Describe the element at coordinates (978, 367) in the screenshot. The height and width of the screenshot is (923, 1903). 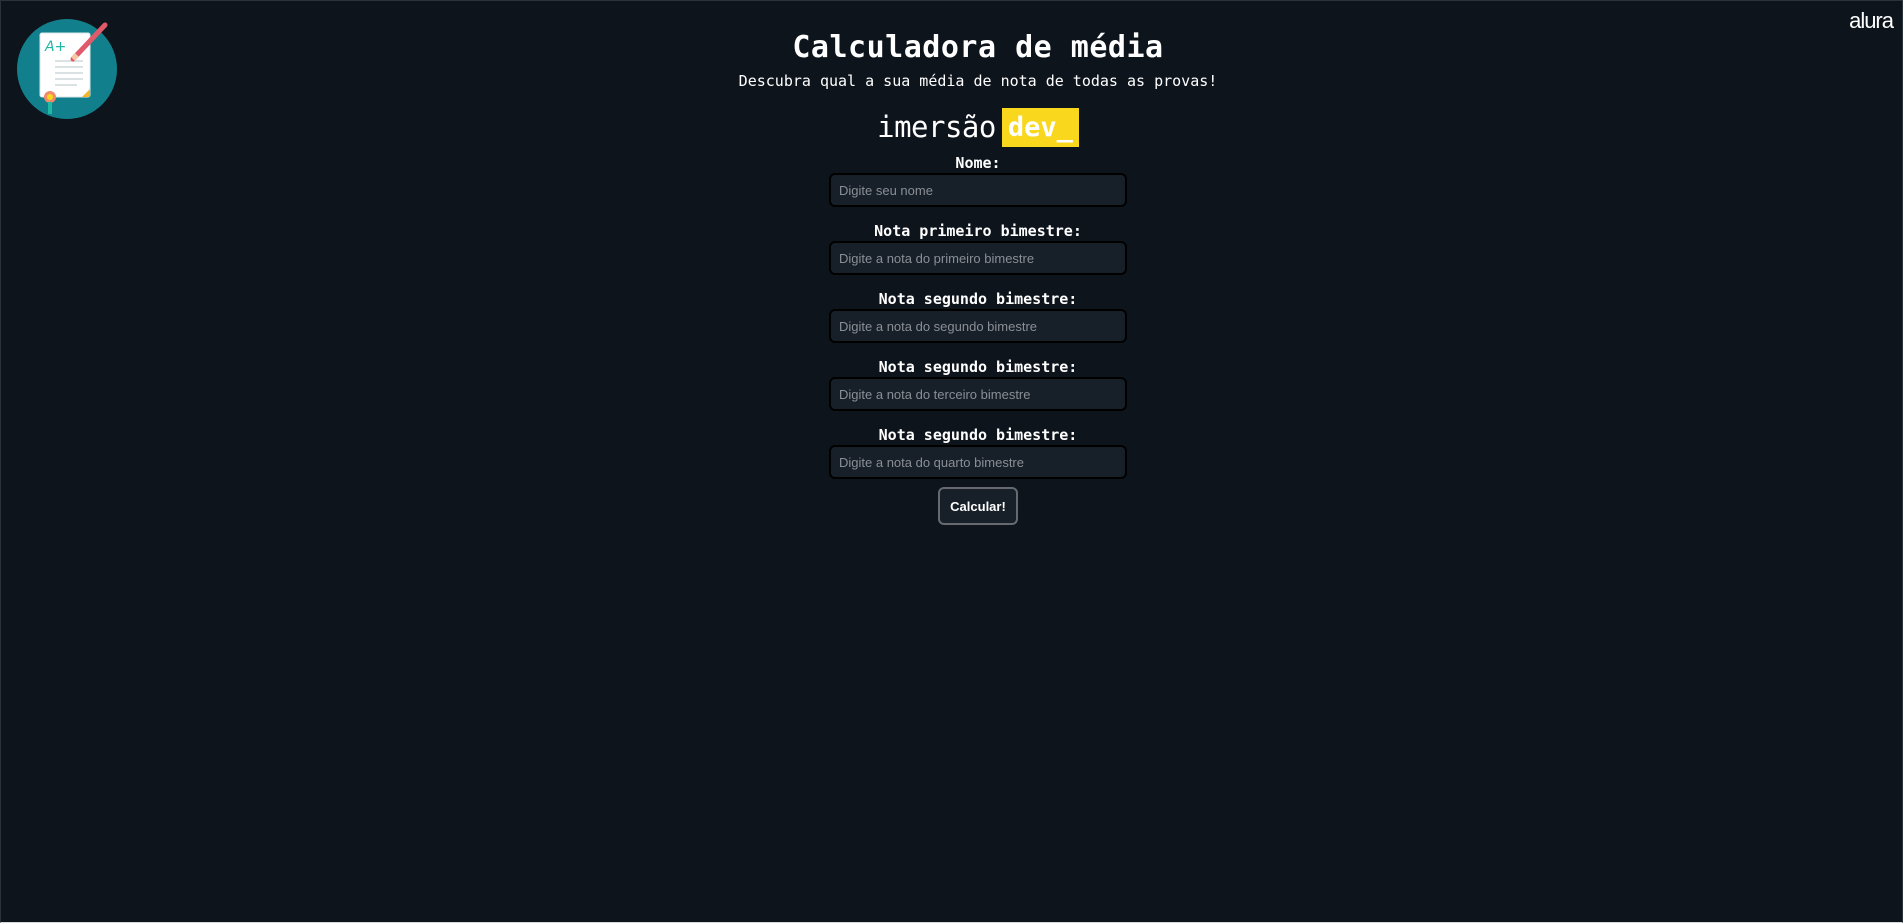
I see `grade3-label: Nota segundo bimestre:` at that location.